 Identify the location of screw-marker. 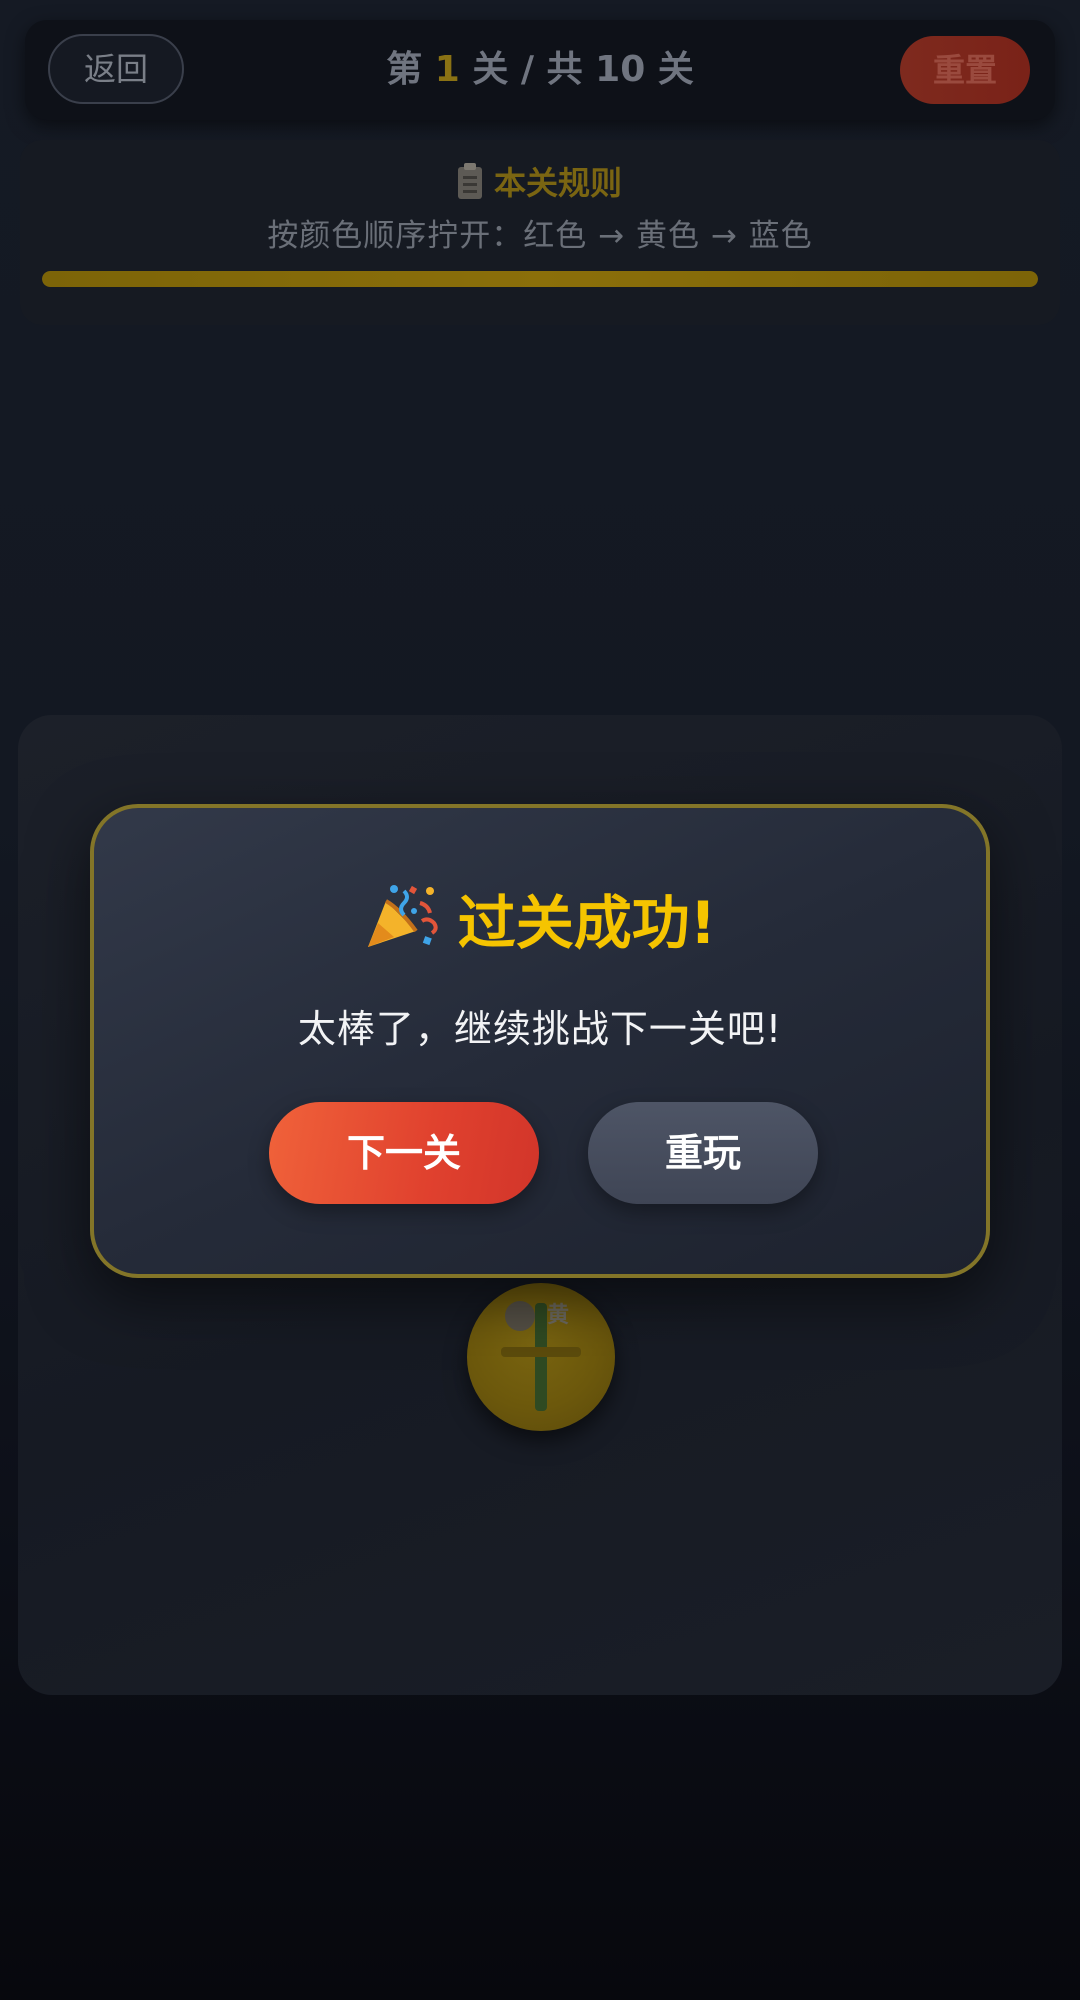
(520, 1316).